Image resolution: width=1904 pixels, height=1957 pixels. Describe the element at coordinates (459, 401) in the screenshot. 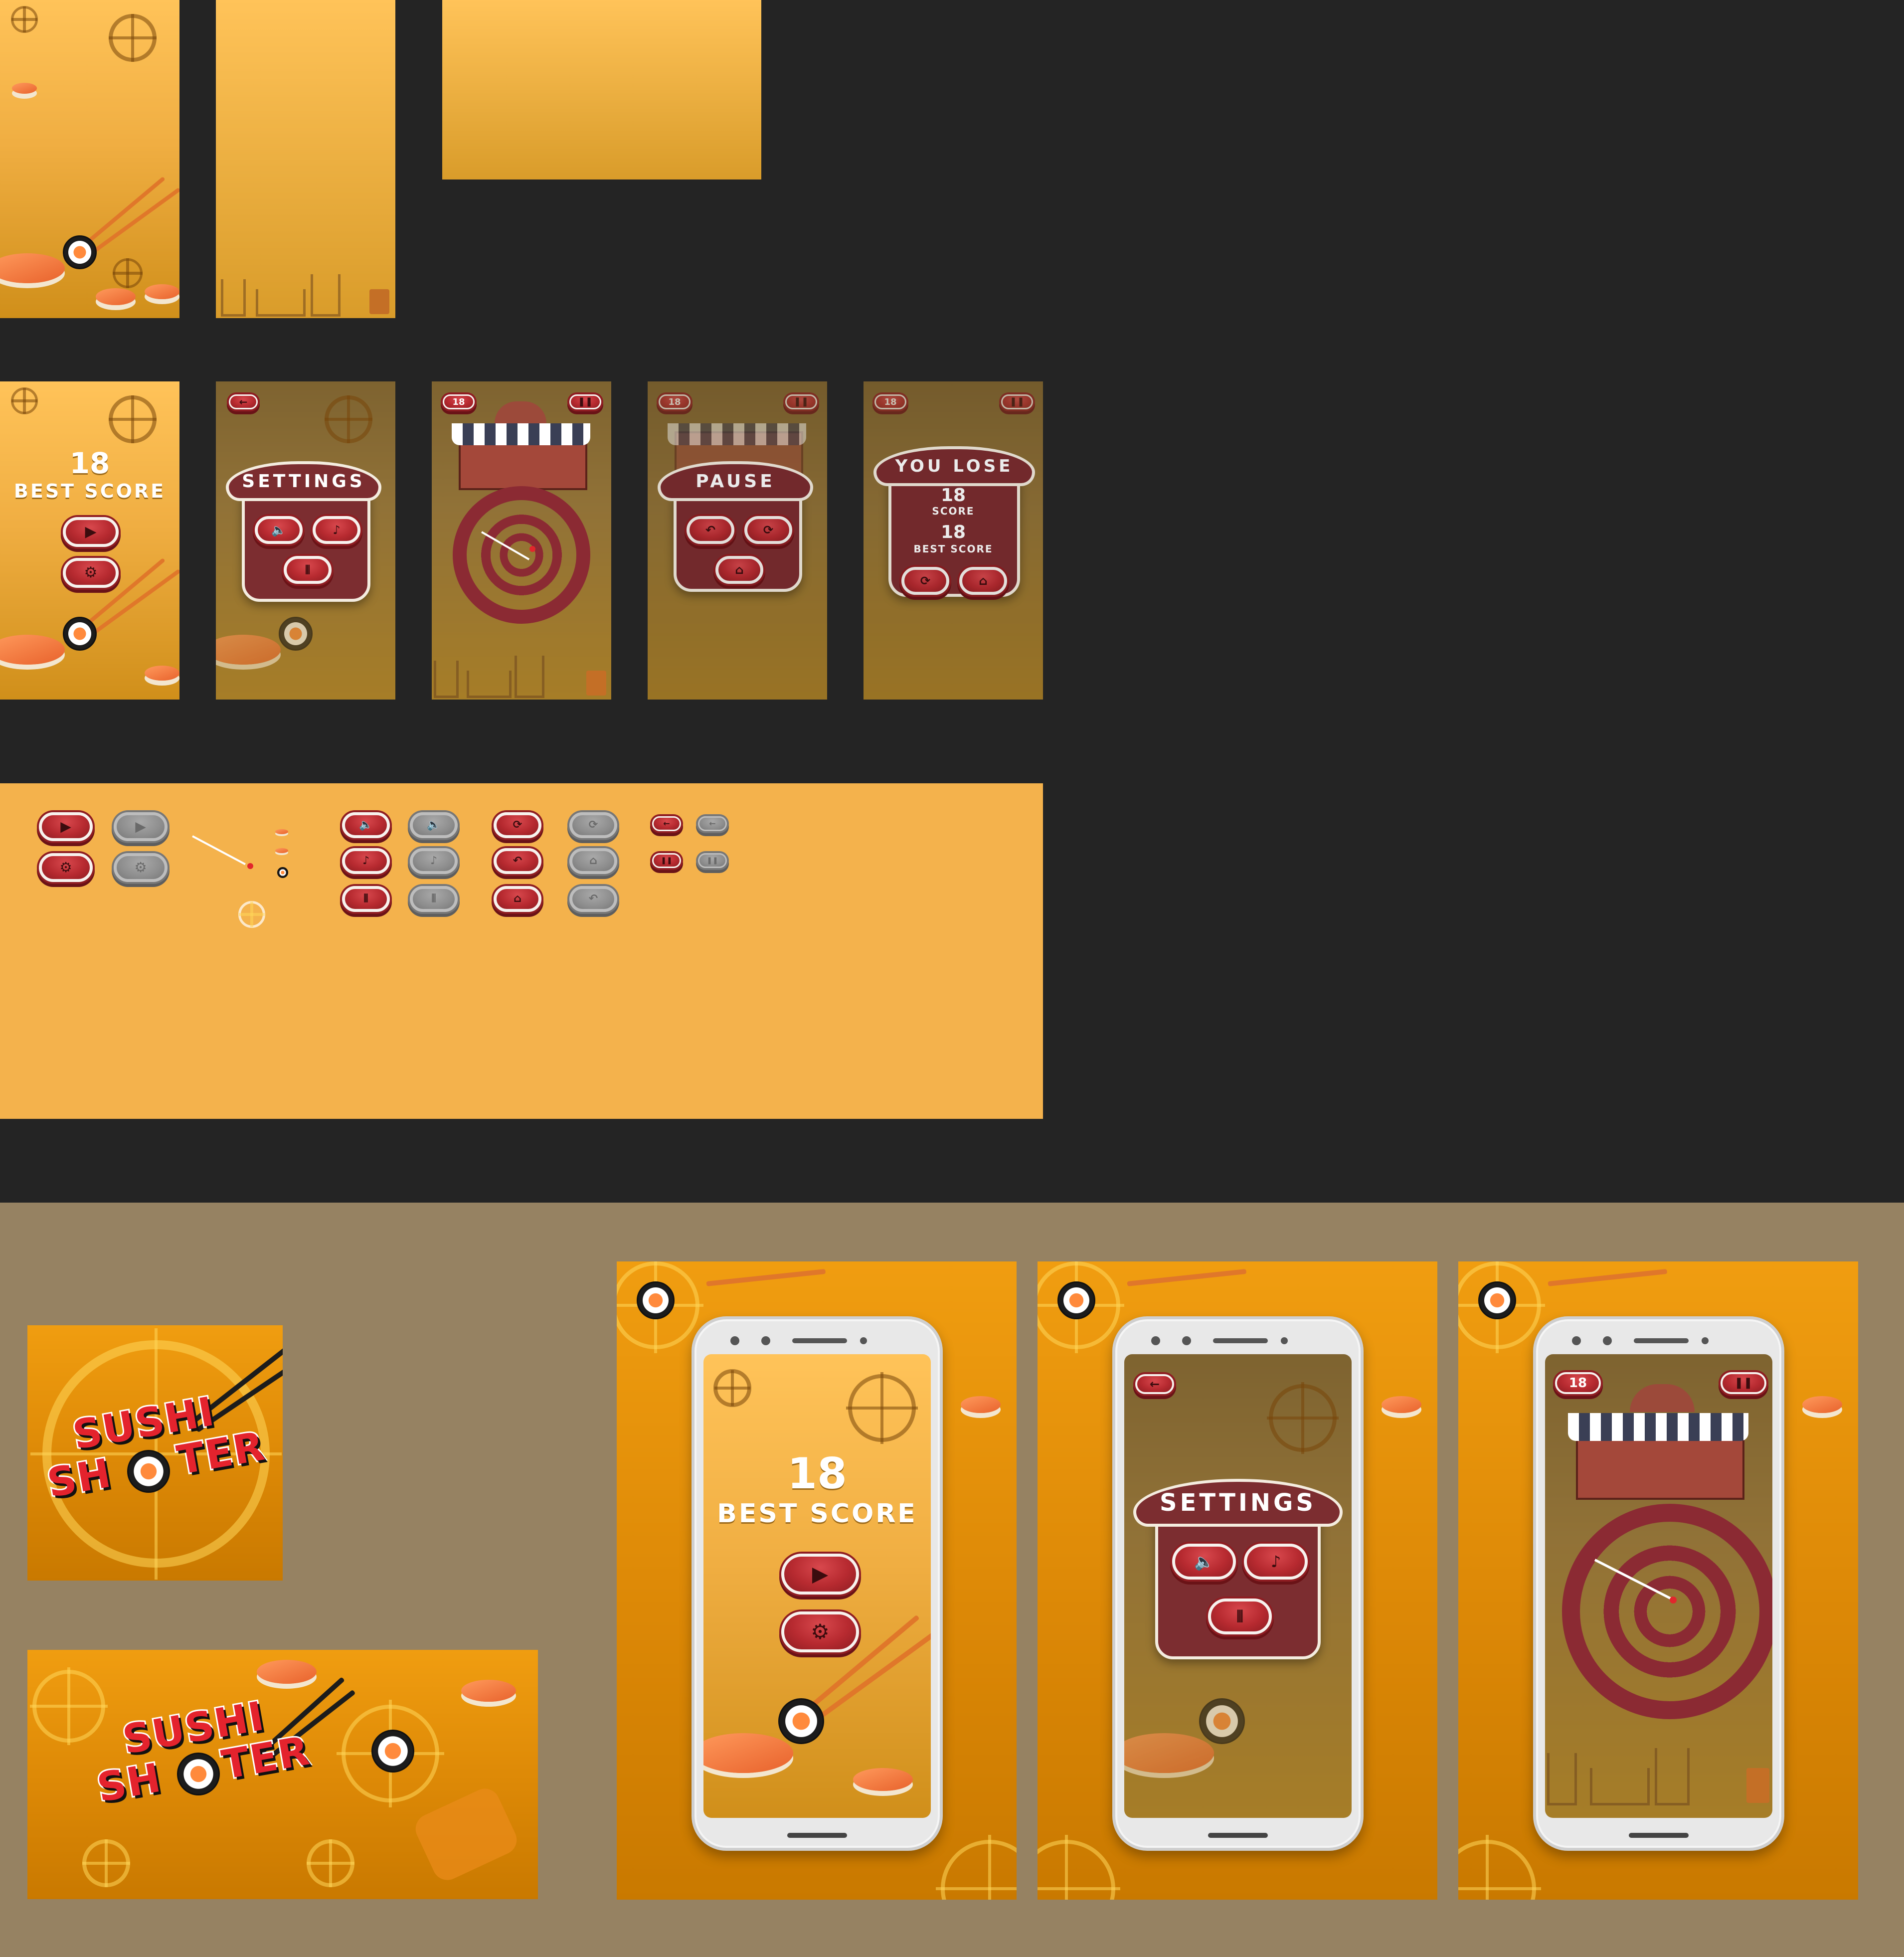

I see `score-badge: 18` at that location.